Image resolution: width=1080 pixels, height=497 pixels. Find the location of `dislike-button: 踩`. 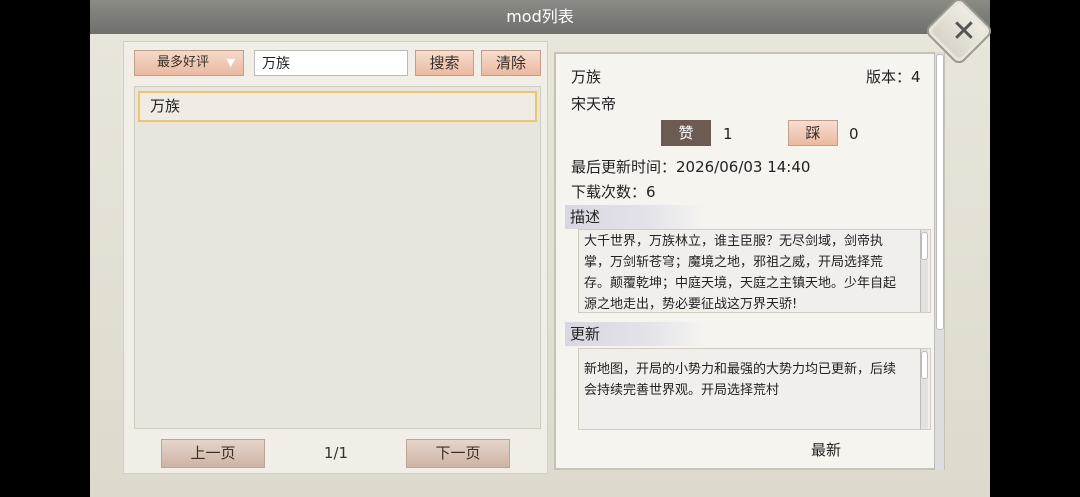

dislike-button: 踩 is located at coordinates (813, 133).